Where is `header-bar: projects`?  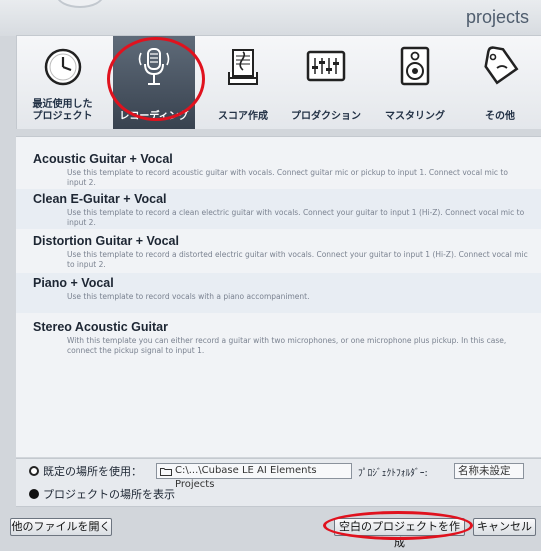 header-bar: projects is located at coordinates (270, 18).